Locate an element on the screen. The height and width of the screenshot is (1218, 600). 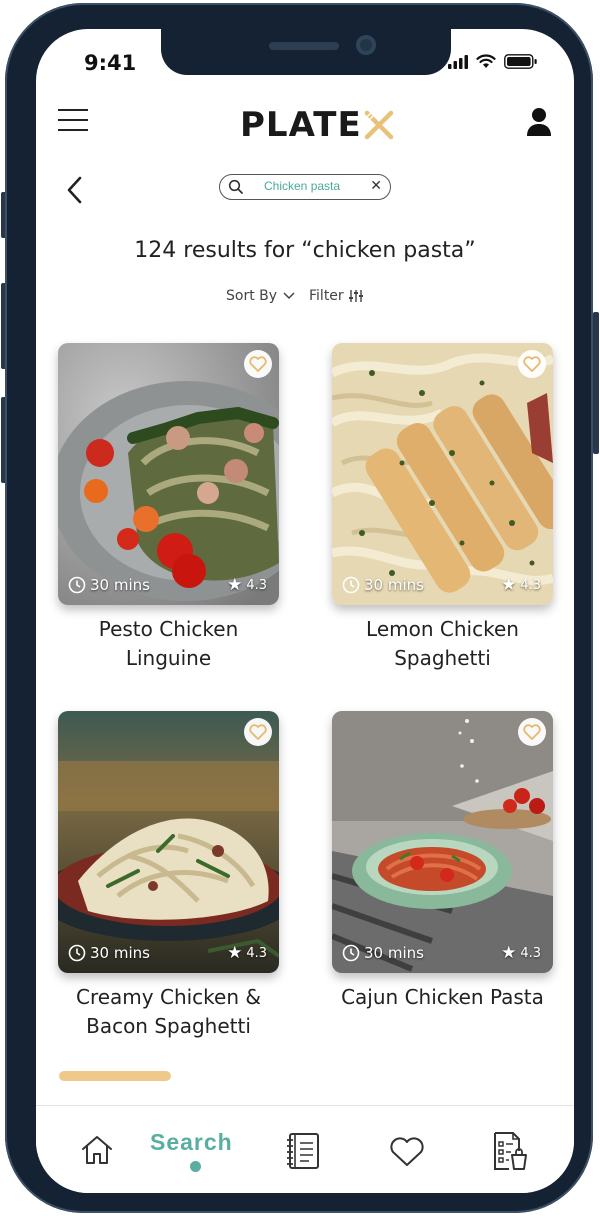
power-button is located at coordinates (596, 383).